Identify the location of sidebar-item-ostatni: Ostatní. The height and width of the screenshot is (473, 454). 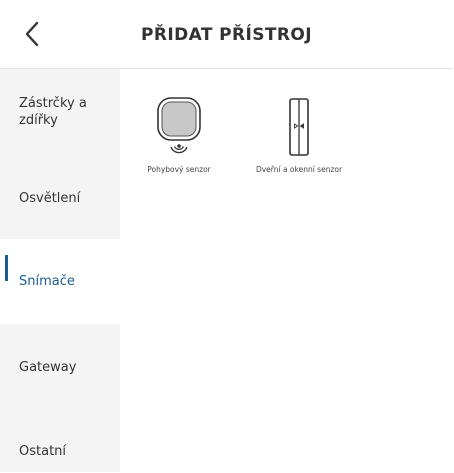
(60, 451).